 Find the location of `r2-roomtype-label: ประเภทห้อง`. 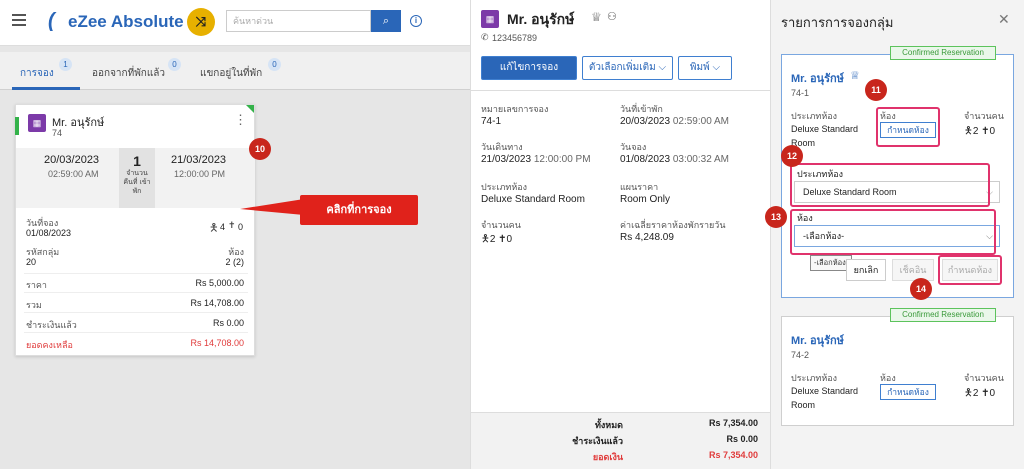

r2-roomtype-label: ประเภทห้อง is located at coordinates (814, 378).